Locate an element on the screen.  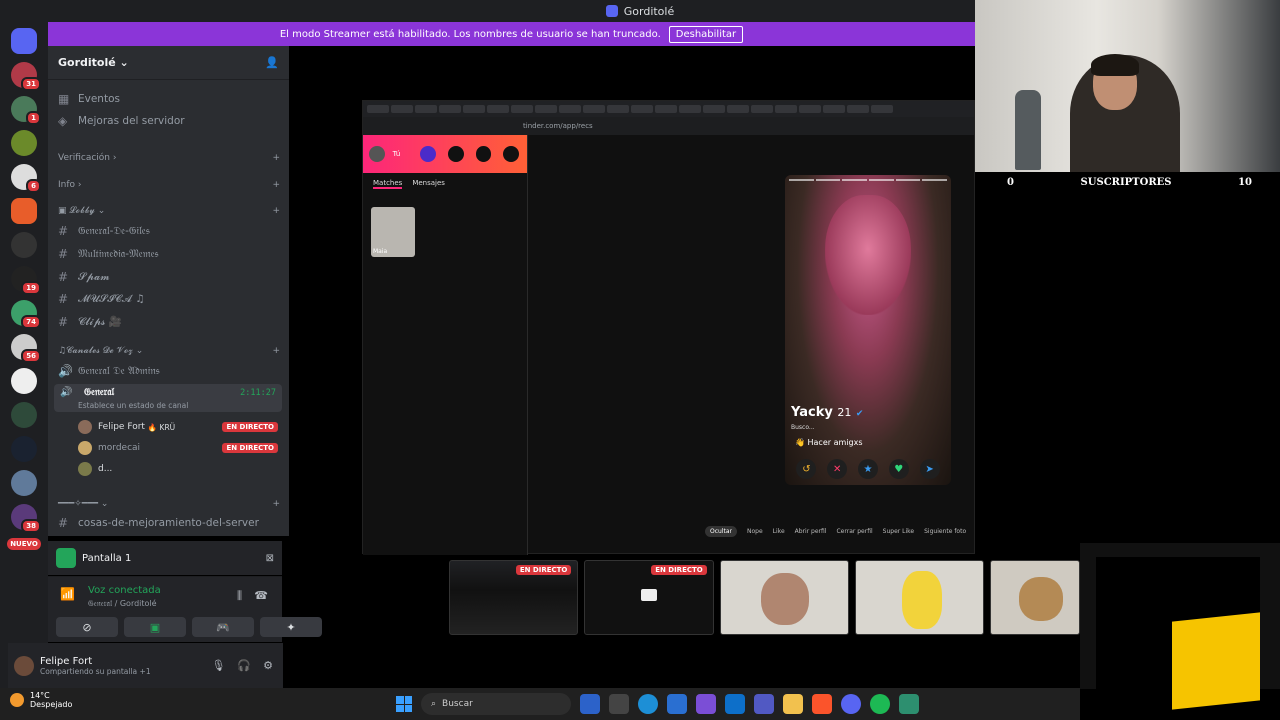
server-icon: 19 is located at coordinates (26, 280).